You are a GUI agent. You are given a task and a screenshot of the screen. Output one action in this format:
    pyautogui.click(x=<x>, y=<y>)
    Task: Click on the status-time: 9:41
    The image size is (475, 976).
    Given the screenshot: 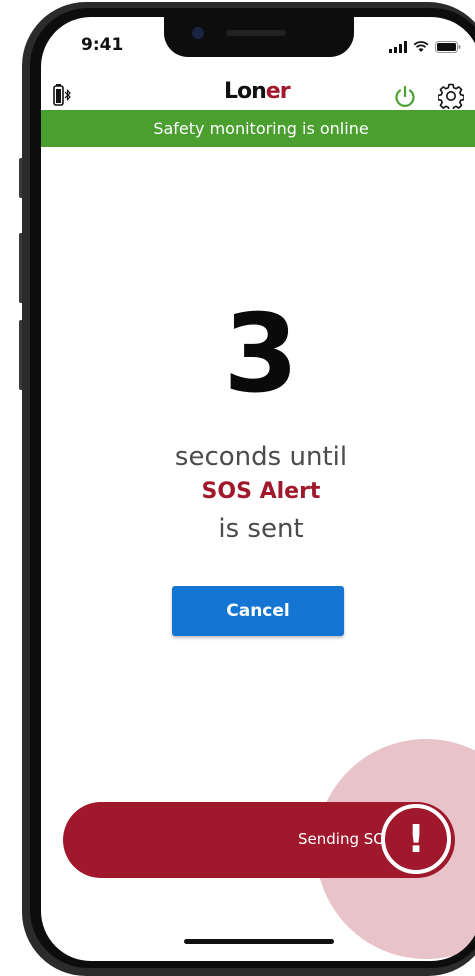 What is the action you would take?
    pyautogui.click(x=102, y=45)
    